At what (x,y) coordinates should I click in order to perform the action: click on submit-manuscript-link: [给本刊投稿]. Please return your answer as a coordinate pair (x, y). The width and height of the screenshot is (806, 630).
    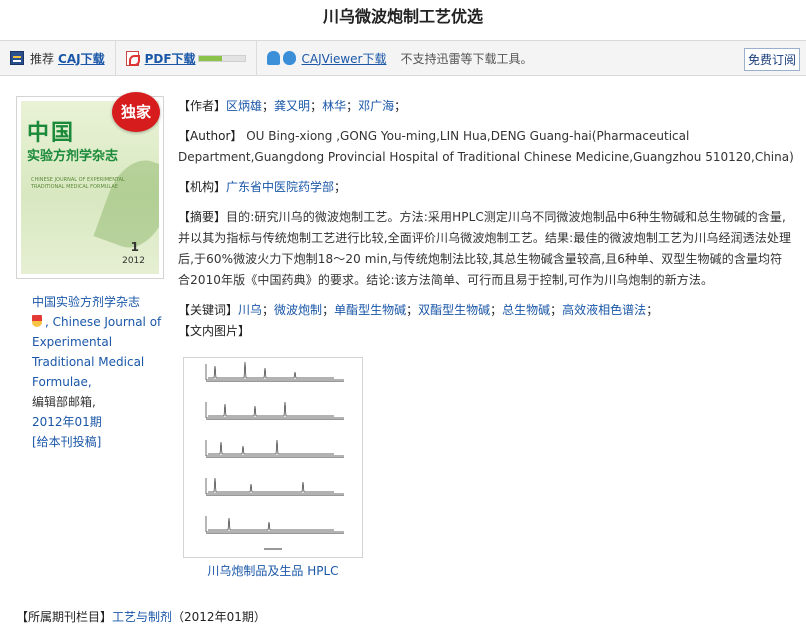
    Looking at the image, I should click on (66, 442).